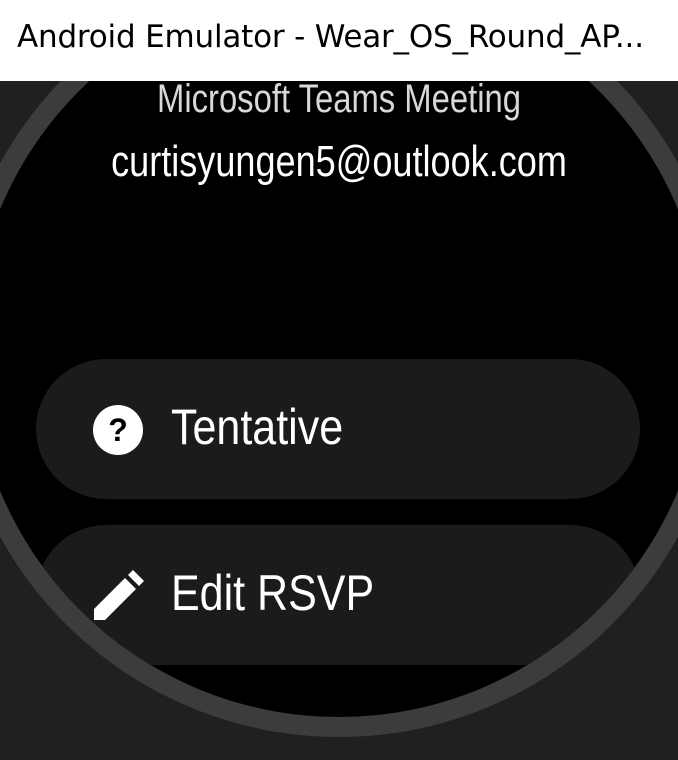  I want to click on pencil-icon, so click(119, 595).